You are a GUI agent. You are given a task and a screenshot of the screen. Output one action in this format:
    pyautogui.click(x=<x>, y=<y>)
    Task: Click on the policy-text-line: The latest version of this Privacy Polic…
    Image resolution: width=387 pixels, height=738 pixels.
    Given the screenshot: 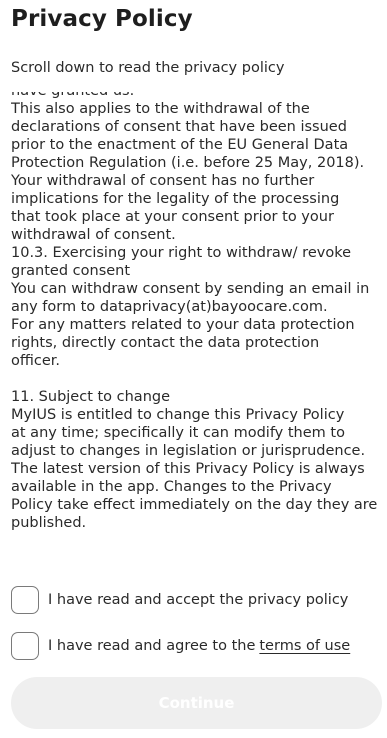 What is the action you would take?
    pyautogui.click(x=188, y=469)
    